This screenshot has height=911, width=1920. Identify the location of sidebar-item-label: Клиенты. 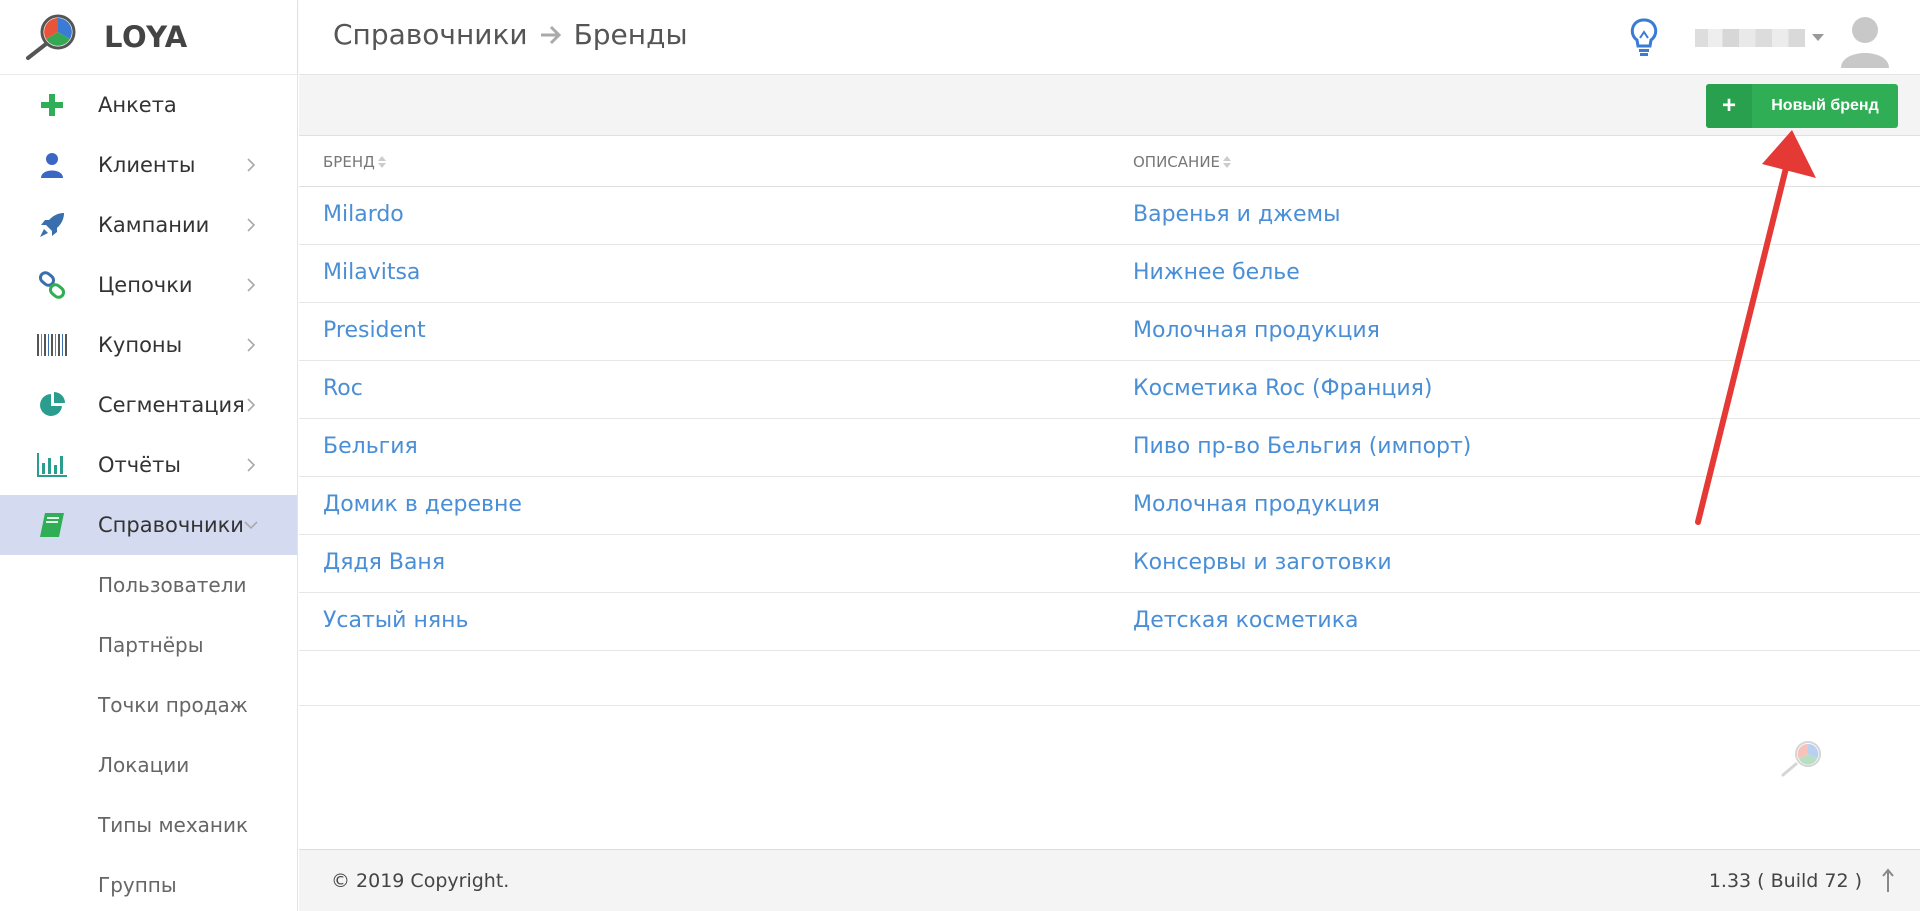
(147, 165).